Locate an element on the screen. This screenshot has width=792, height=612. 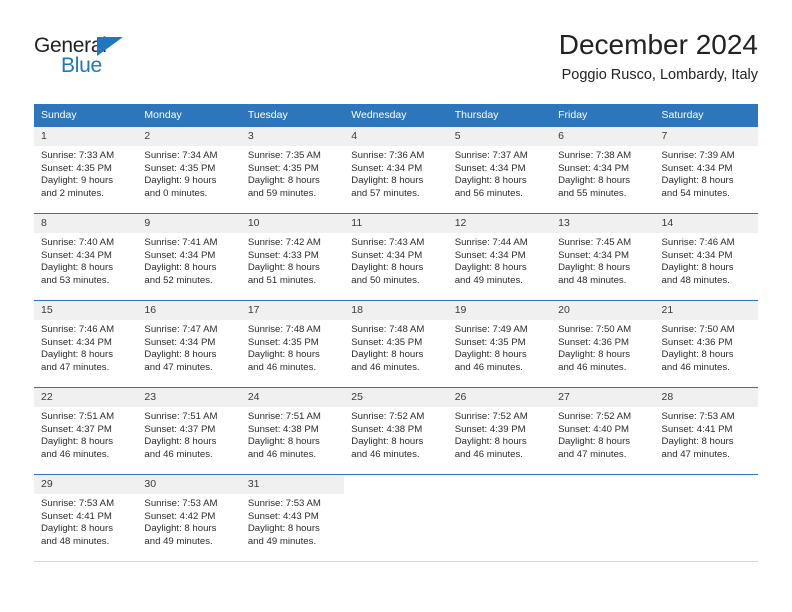
daylight-text-line2: and 47 minutes. is located at coordinates (695, 454).